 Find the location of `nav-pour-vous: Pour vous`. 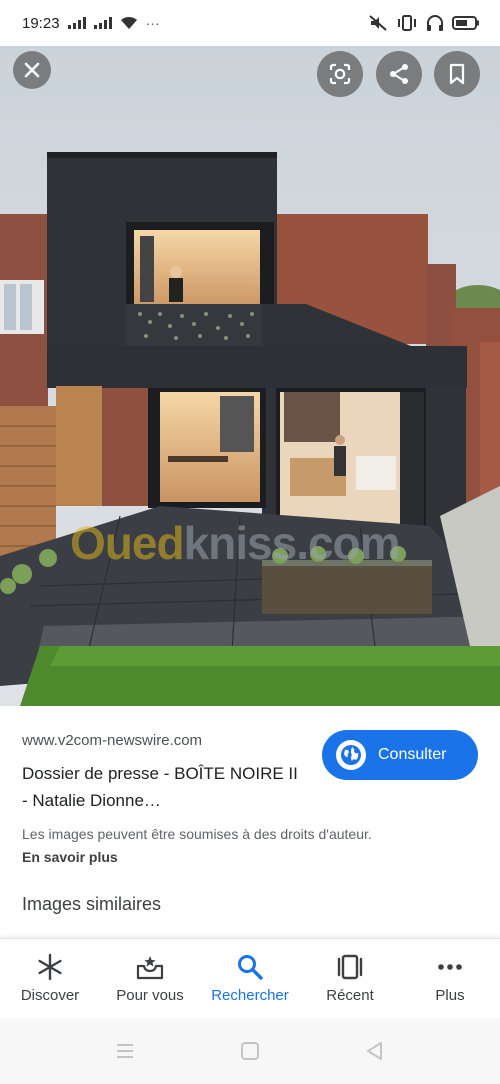

nav-pour-vous: Pour vous is located at coordinates (150, 978).